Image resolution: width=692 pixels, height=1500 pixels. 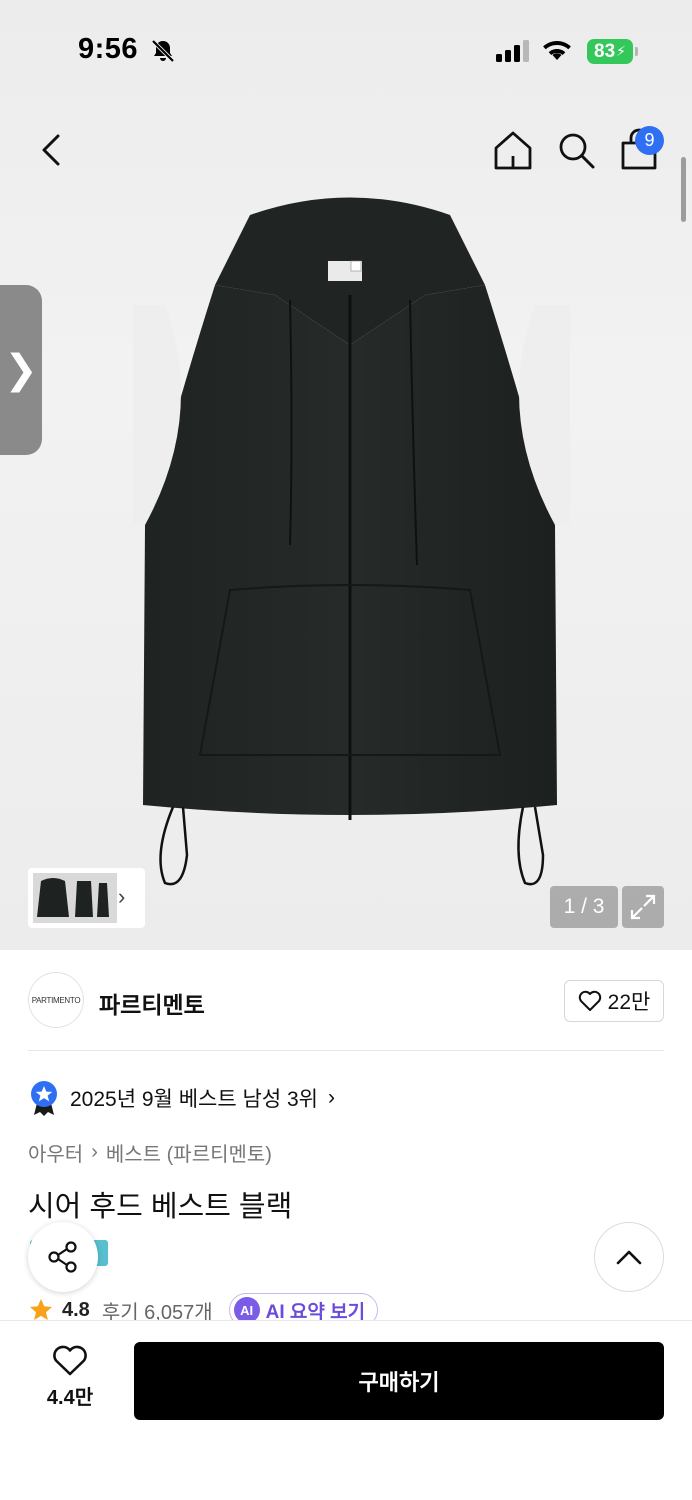 I want to click on signal-icon, so click(x=514, y=53).